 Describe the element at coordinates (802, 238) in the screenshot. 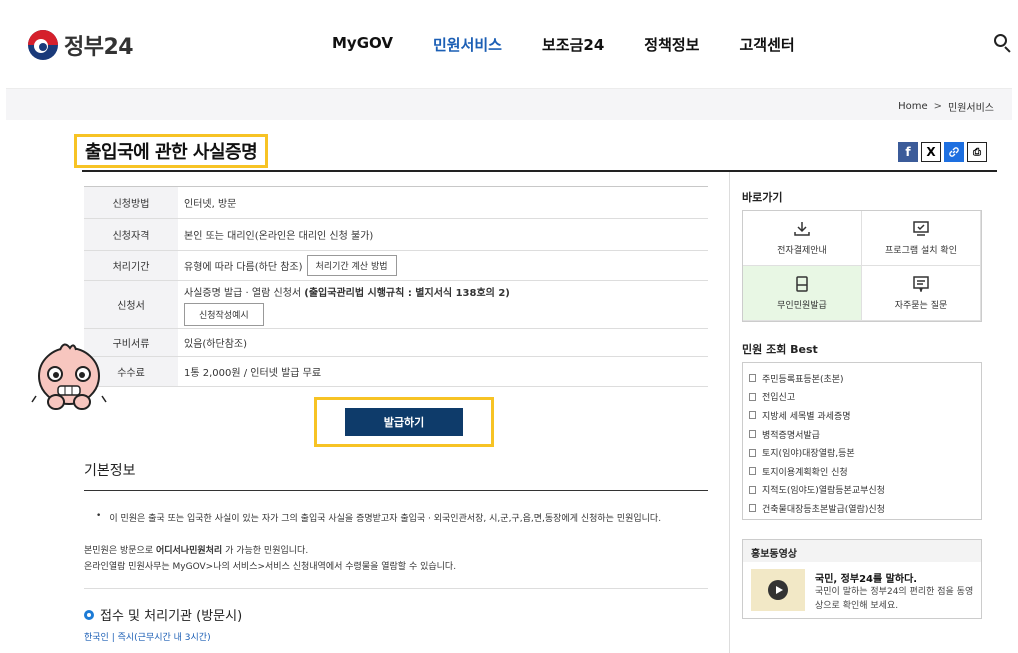

I see `shortcut-epayment: 전자결제안내` at that location.